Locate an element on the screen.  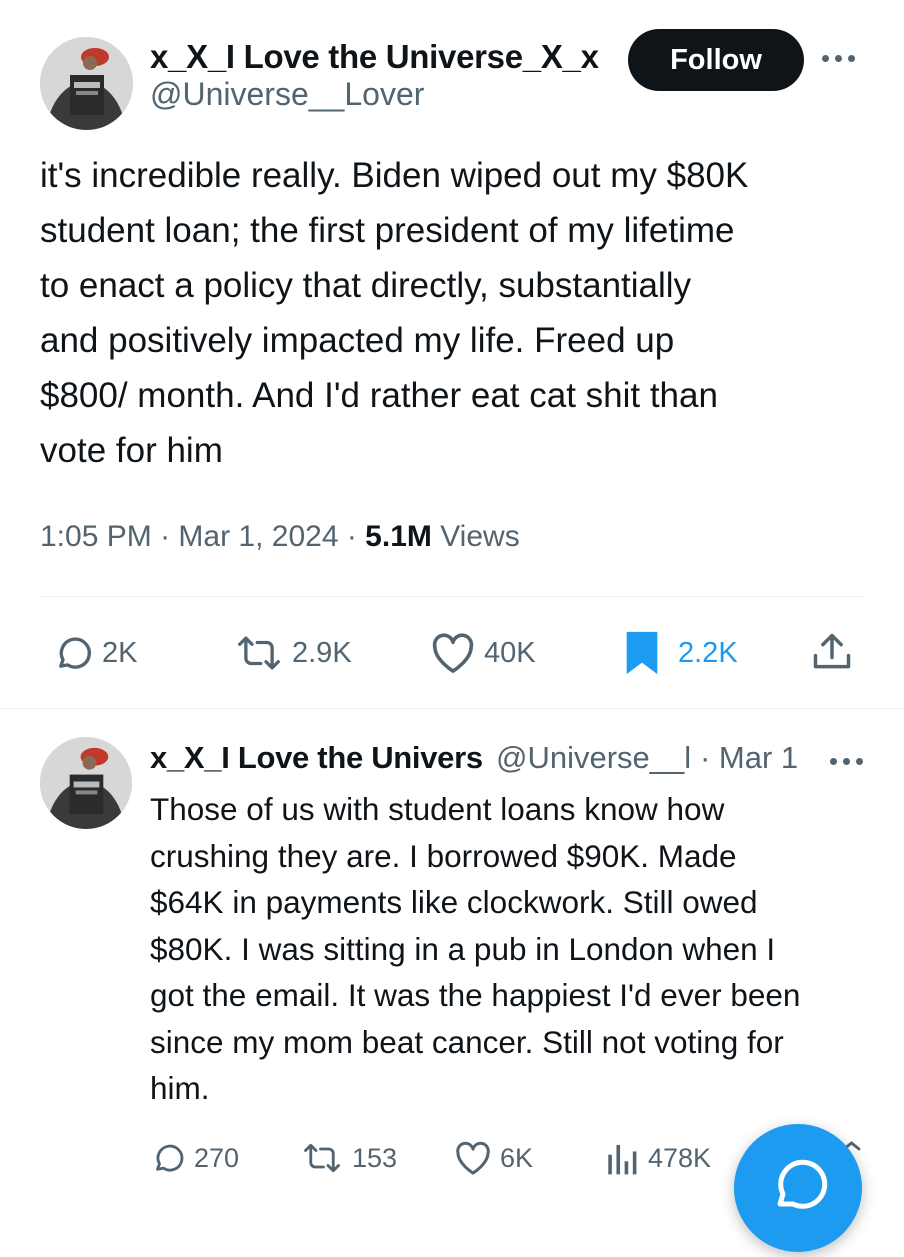
compose-reply-icon is located at coordinates (802, 1184).